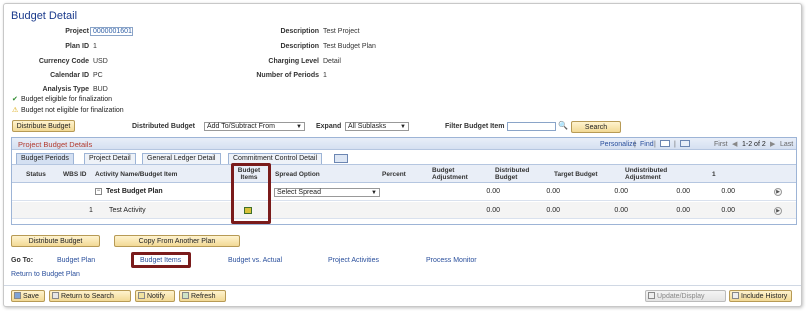  I want to click on col-spread-option: Spread Option, so click(297, 174).